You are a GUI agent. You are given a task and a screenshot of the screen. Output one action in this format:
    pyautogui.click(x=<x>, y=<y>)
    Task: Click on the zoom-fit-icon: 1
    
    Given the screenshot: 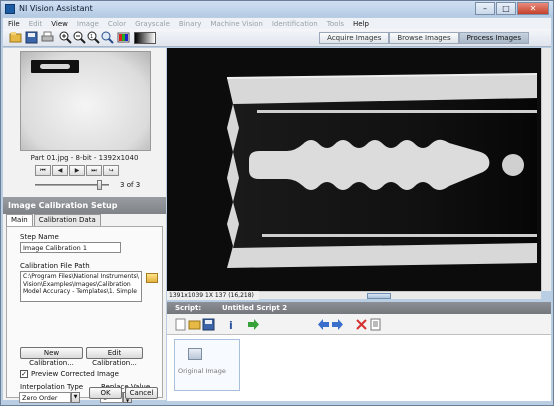 What is the action you would take?
    pyautogui.click(x=93, y=37)
    